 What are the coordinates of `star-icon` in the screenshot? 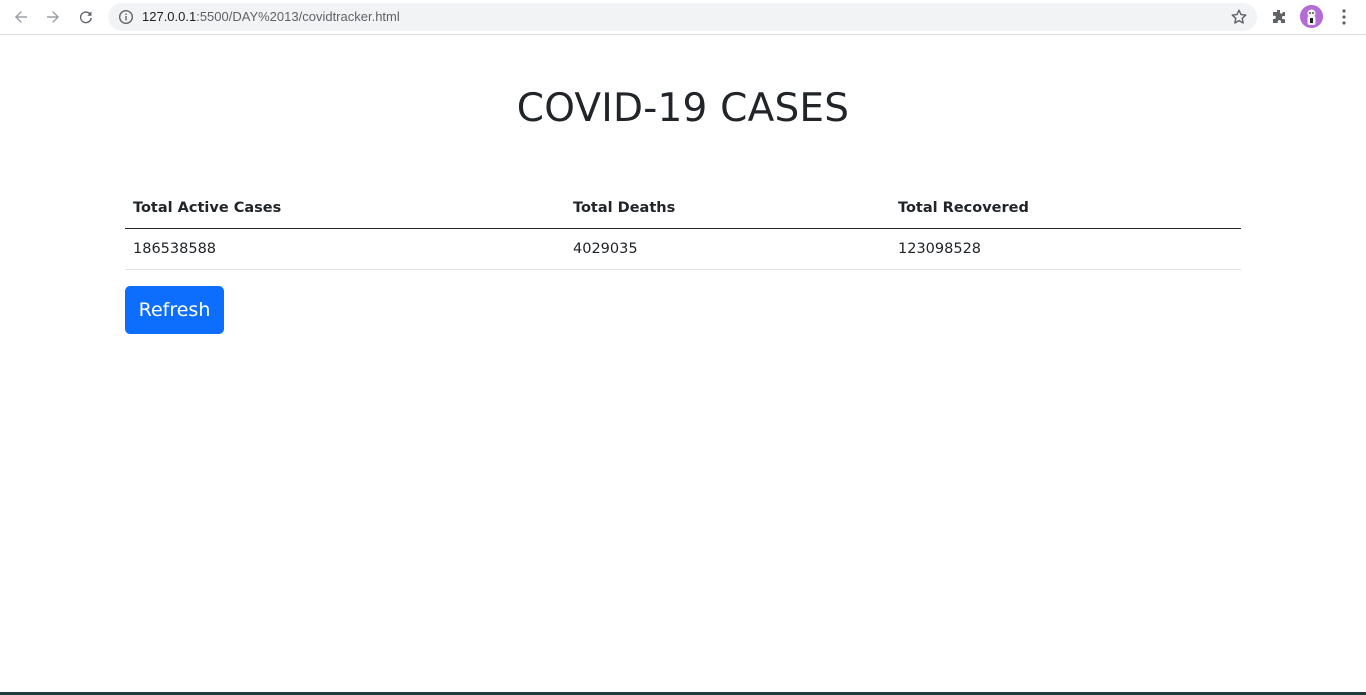 It's located at (1239, 17).